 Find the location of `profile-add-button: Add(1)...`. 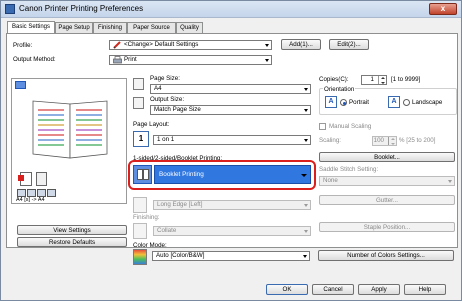

profile-add-button: Add(1)... is located at coordinates (301, 44).